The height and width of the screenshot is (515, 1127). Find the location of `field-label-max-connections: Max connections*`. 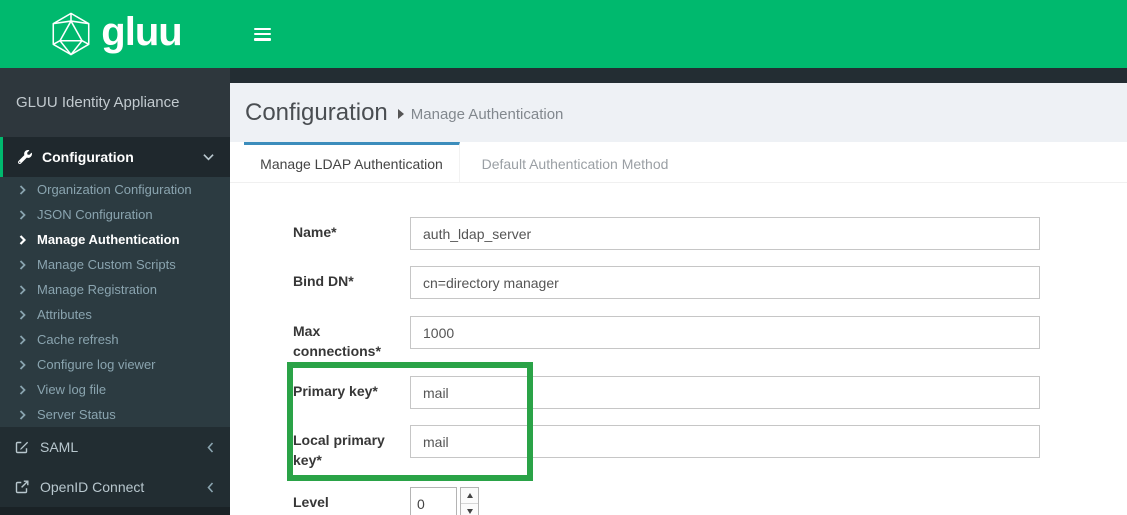

field-label-max-connections: Max connections* is located at coordinates (337, 341).